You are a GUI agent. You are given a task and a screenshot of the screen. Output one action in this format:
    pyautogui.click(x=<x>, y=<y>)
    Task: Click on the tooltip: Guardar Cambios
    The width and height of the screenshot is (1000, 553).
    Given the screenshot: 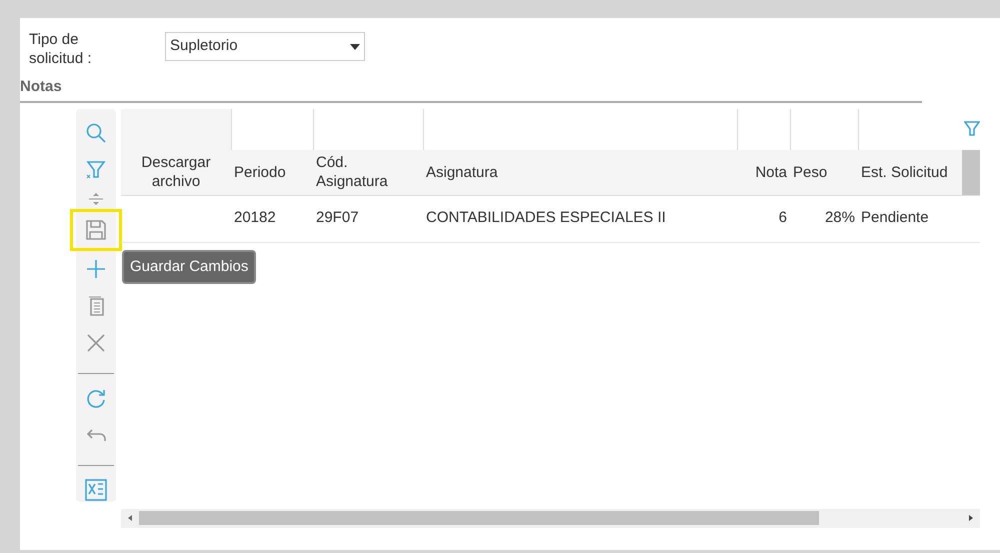 What is the action you would take?
    pyautogui.click(x=189, y=267)
    